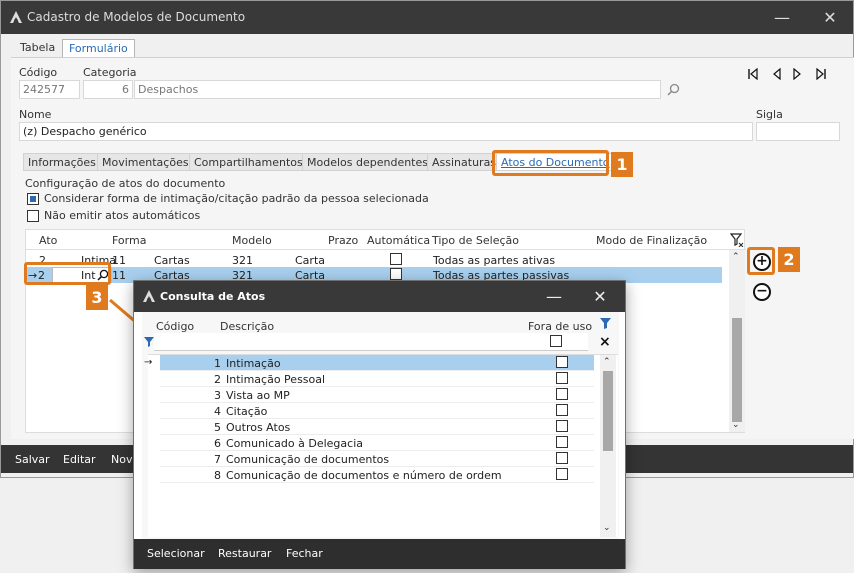 Image resolution: width=854 pixels, height=573 pixels. What do you see at coordinates (248, 162) in the screenshot?
I see `tab-compartilhamentos: Compartilhamentos` at bounding box center [248, 162].